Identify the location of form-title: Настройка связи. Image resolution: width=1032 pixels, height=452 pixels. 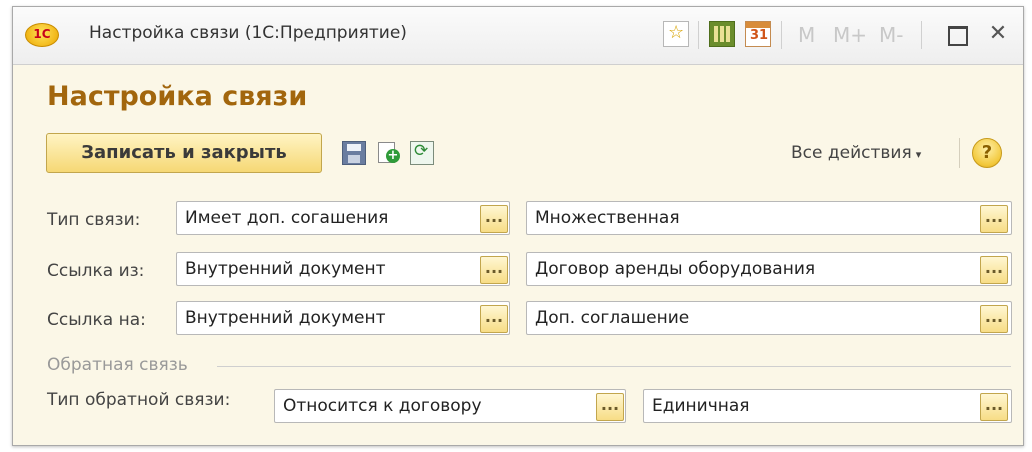
(177, 96).